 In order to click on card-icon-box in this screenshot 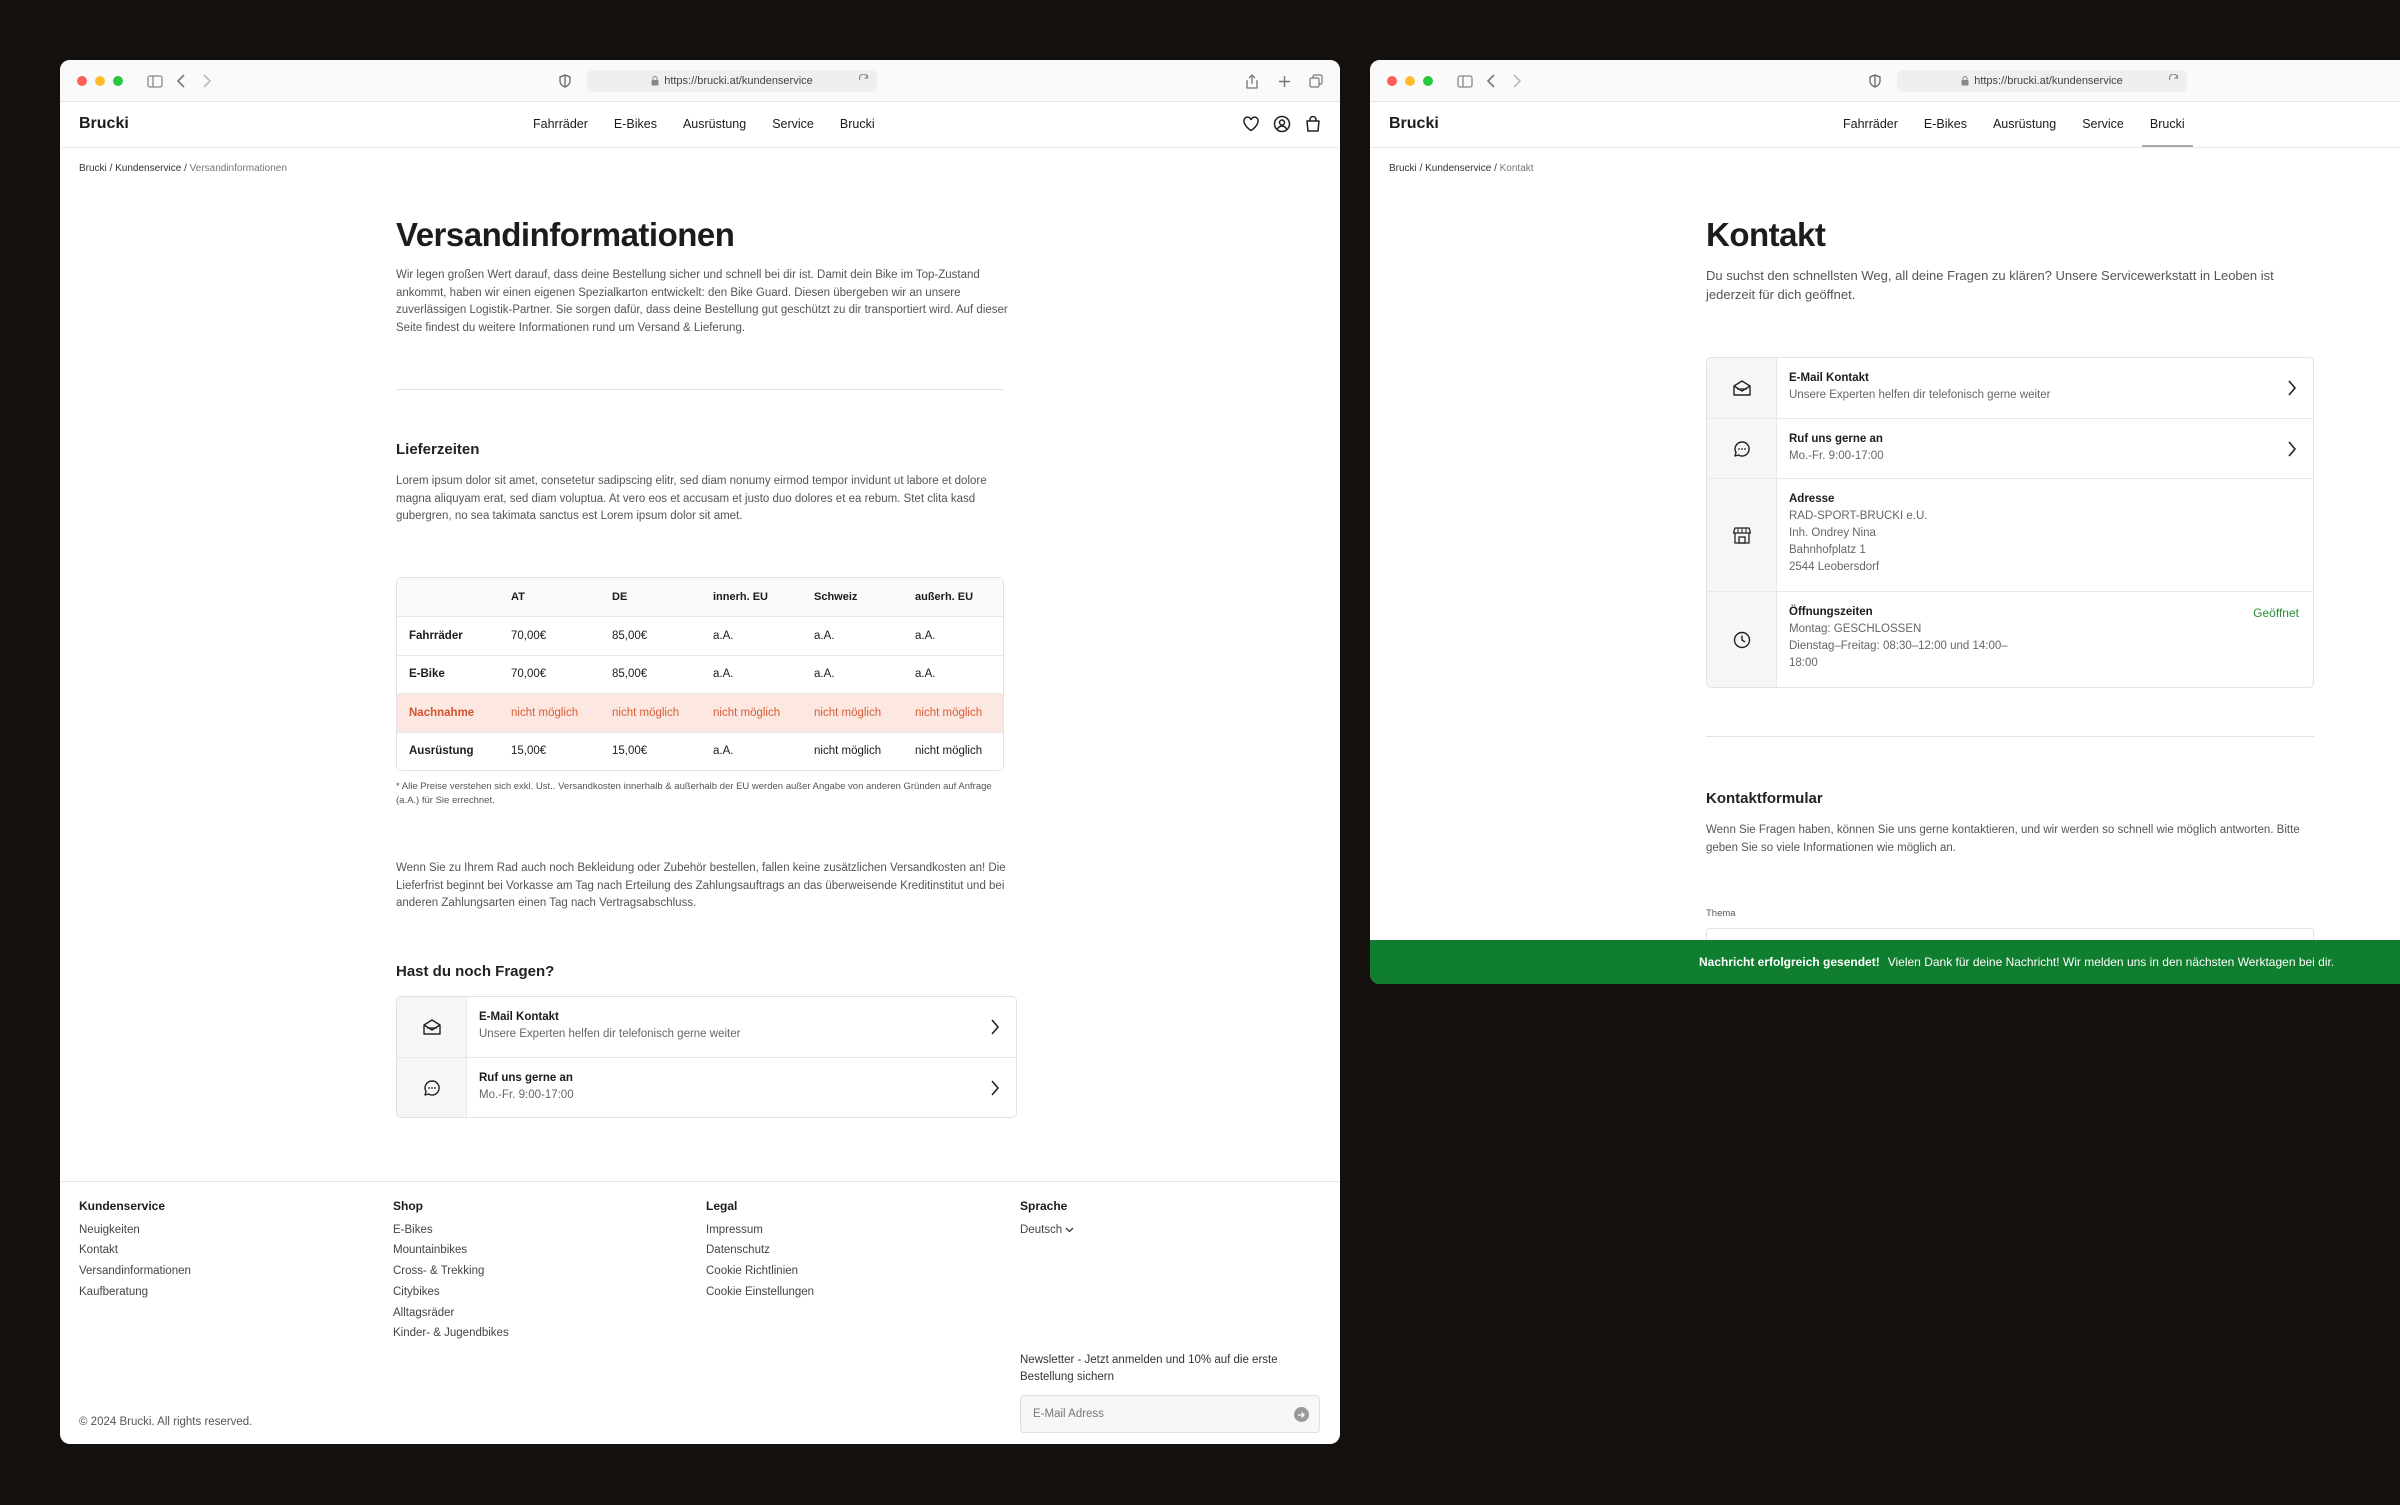, I will do `click(1742, 448)`.